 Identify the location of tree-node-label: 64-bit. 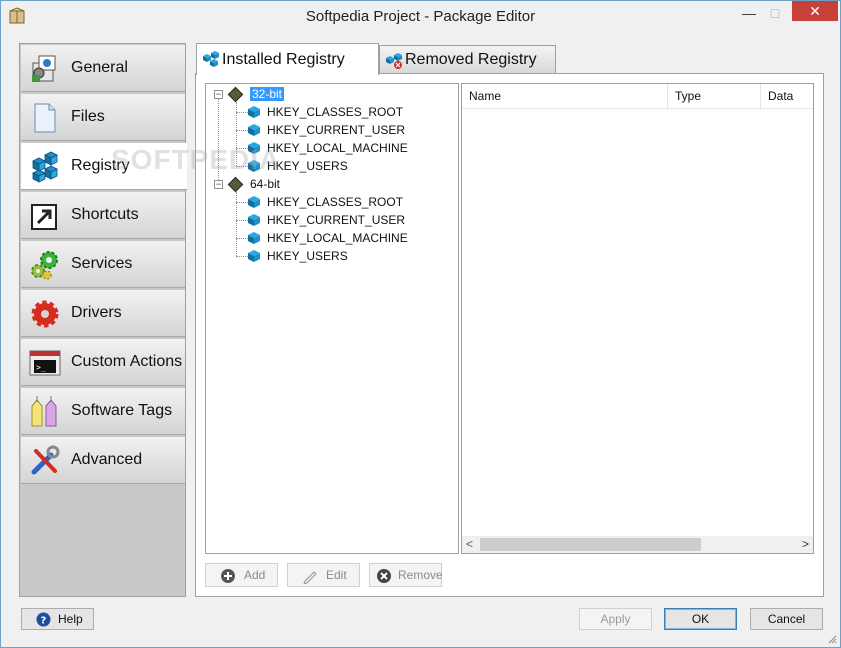
(265, 184).